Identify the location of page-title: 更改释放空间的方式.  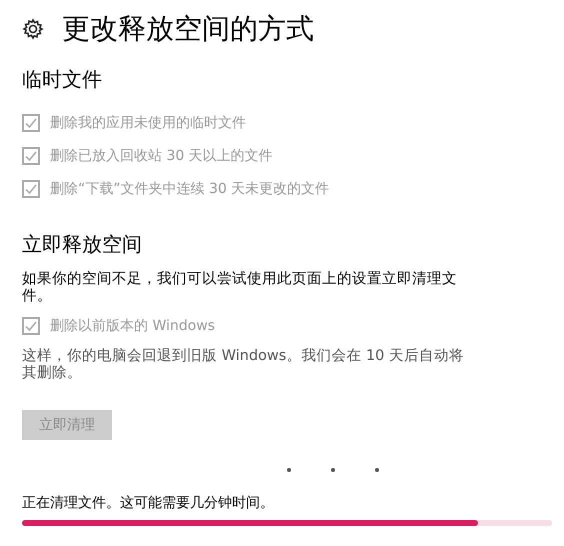
(188, 29).